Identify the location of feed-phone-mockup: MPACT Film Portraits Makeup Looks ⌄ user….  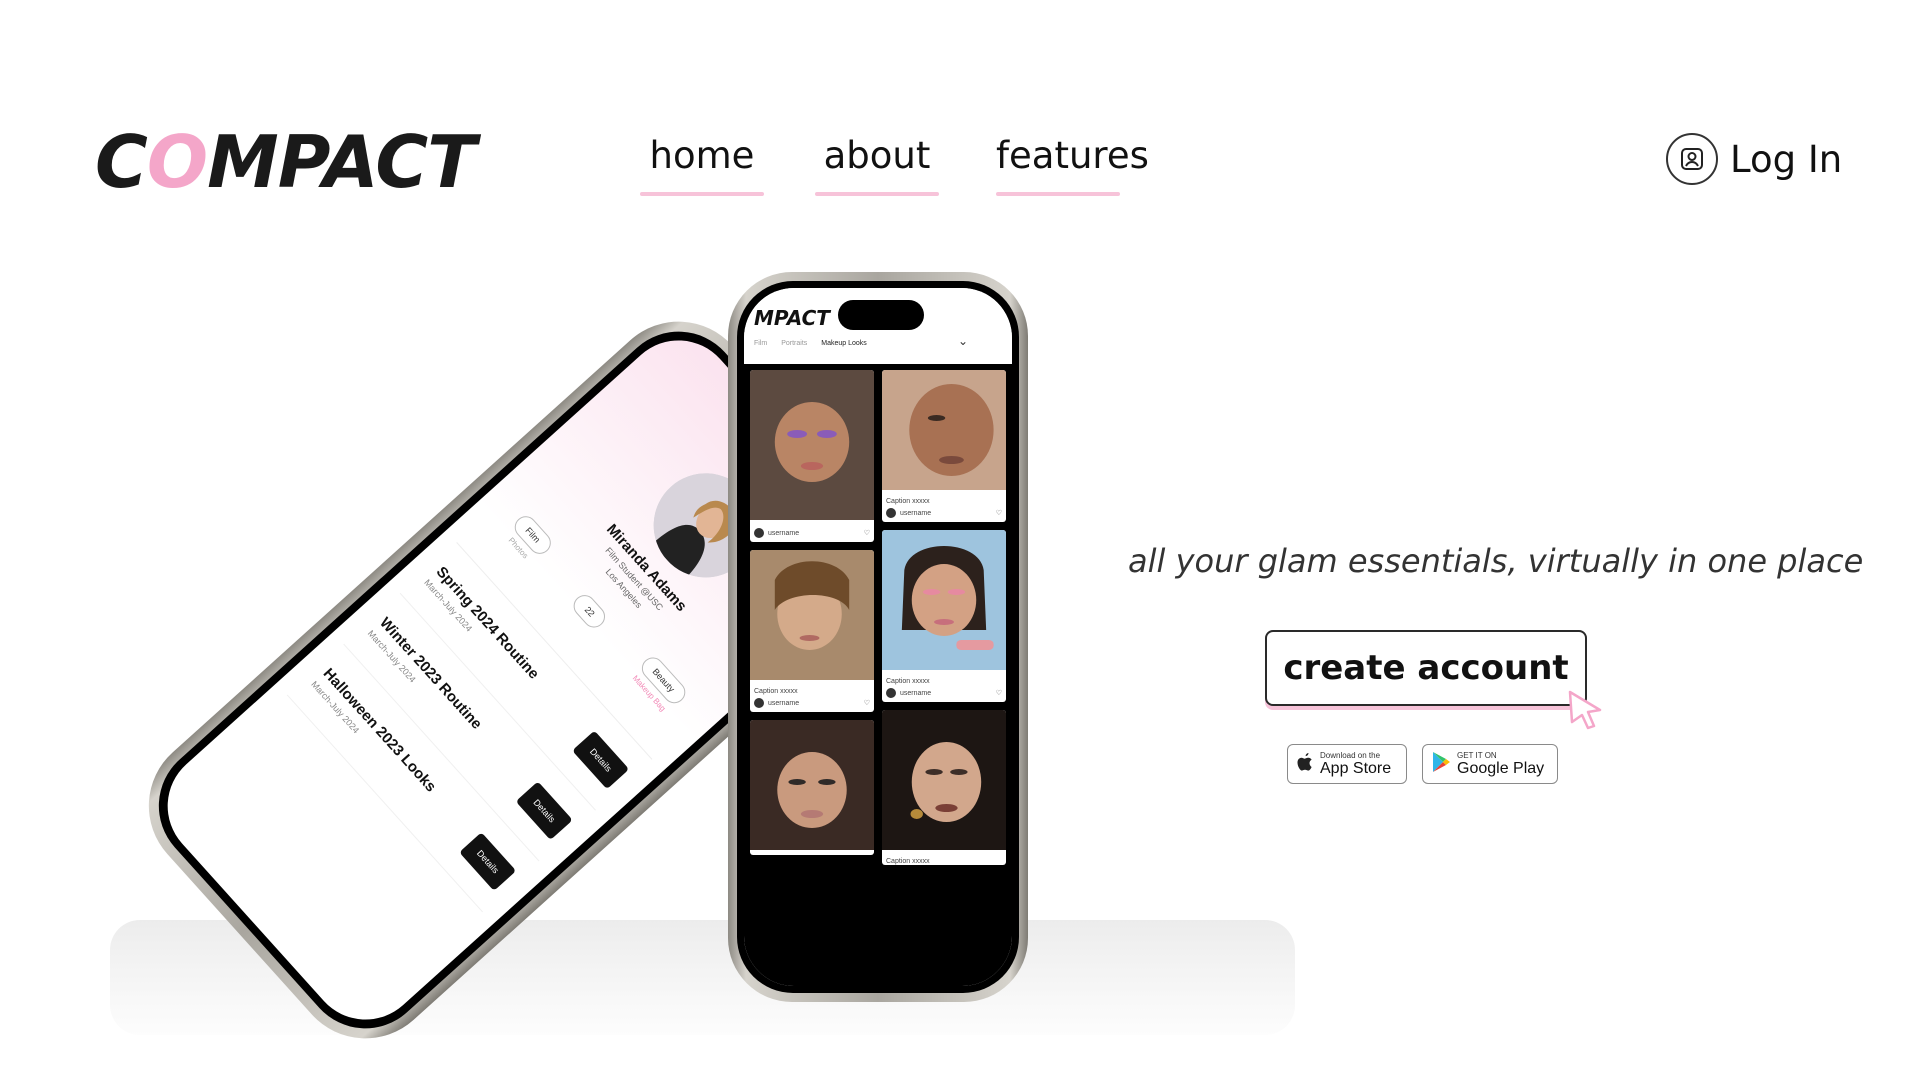
(878, 637).